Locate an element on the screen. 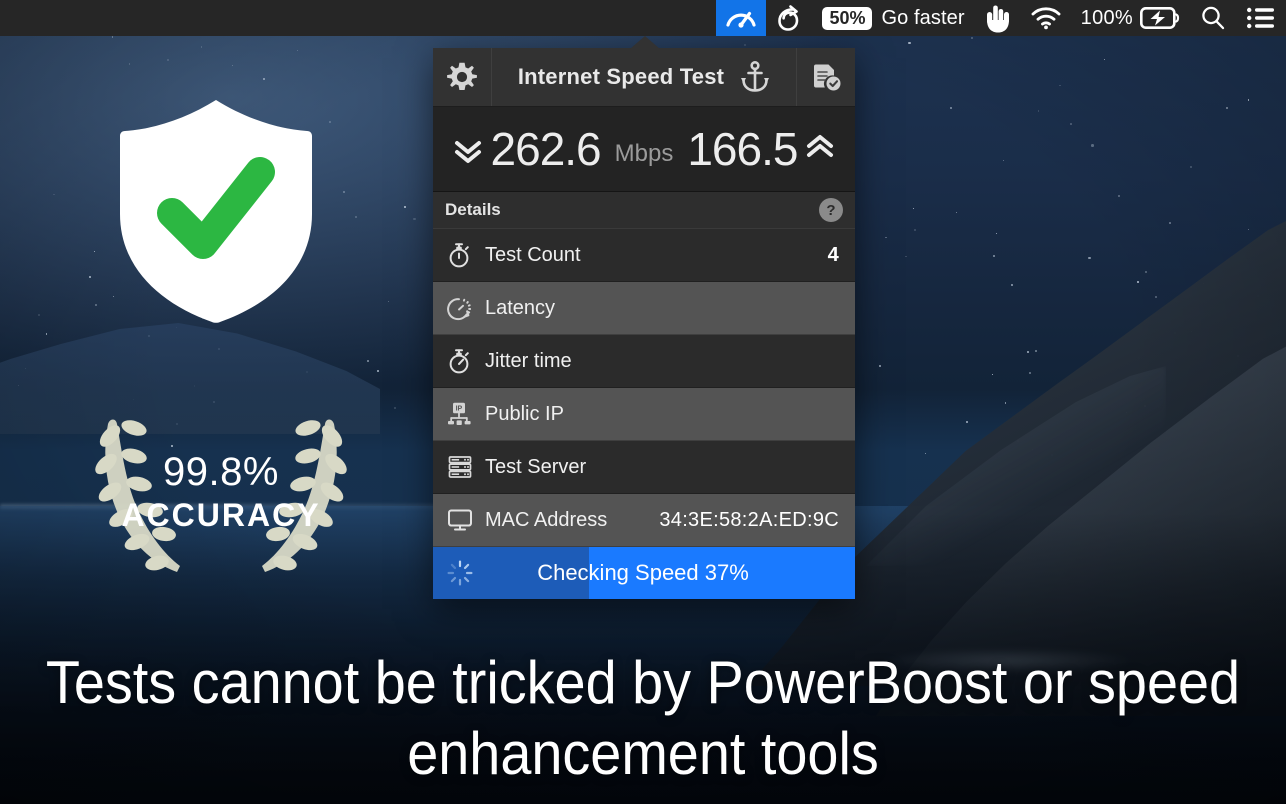 The image size is (1286, 804). latency-gauge-icon is located at coordinates (466, 308).